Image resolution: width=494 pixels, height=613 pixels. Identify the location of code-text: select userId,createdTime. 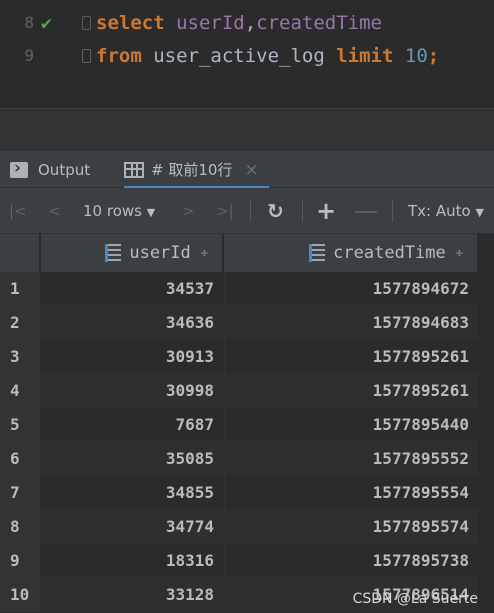
(239, 23).